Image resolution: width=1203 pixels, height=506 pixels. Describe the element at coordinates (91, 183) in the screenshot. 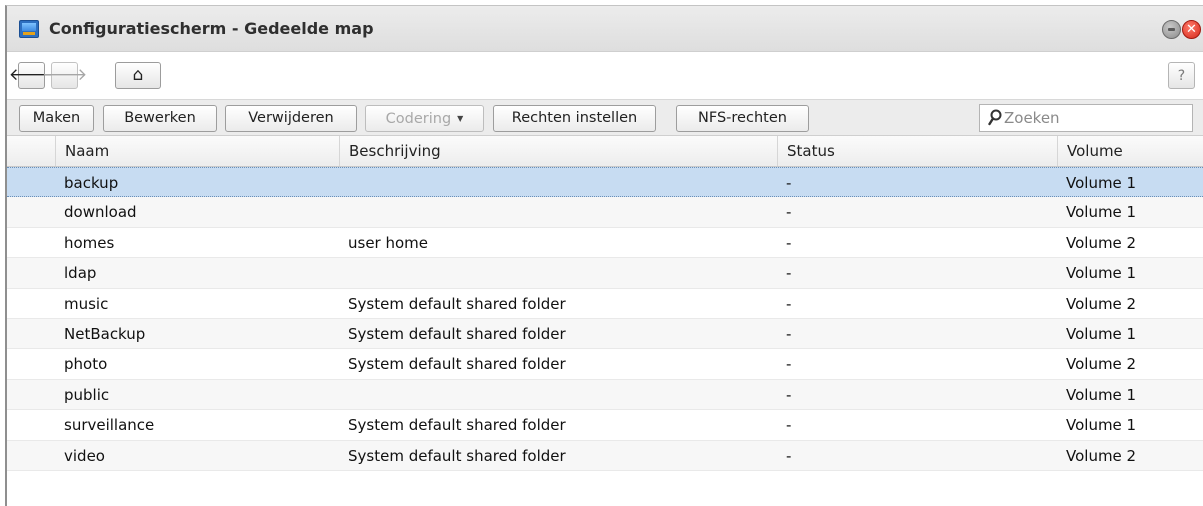

I see `cell-name: backup` at that location.